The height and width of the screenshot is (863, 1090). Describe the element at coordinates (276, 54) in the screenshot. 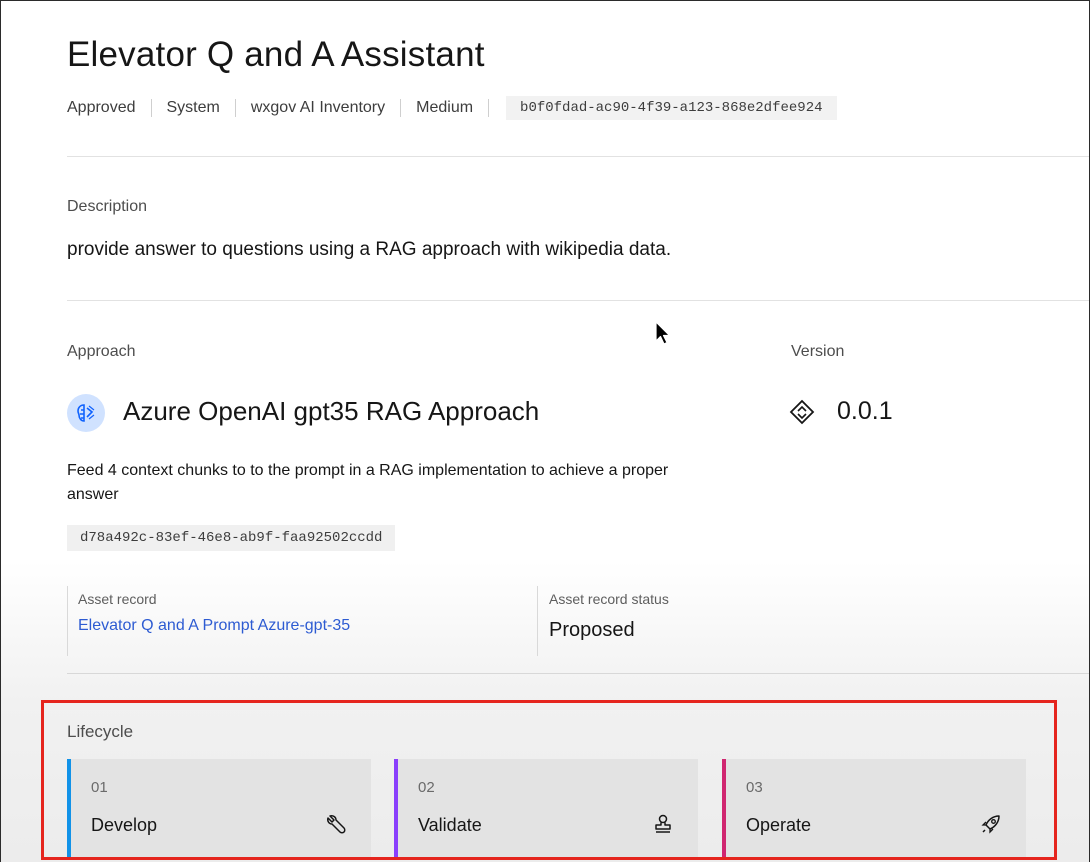

I see `page-title: Elevator Q and A Assistant` at that location.